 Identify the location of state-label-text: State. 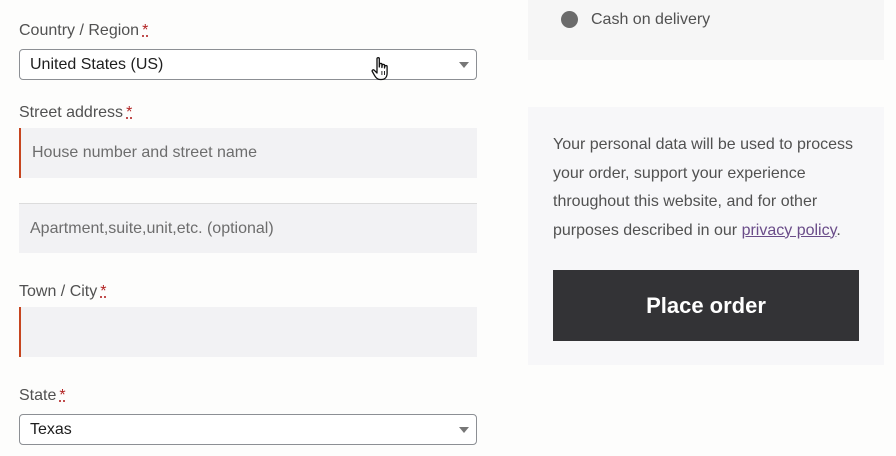
(38, 395).